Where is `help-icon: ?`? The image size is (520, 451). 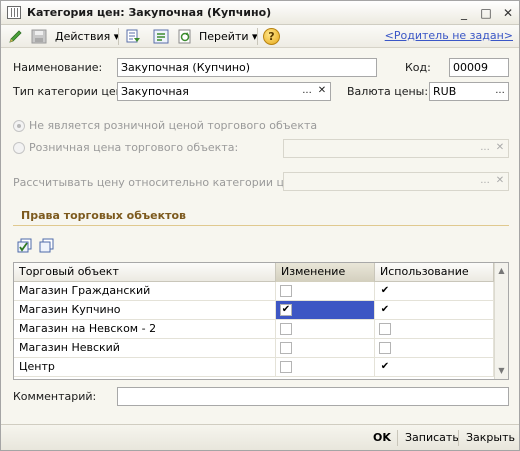 help-icon: ? is located at coordinates (271, 36).